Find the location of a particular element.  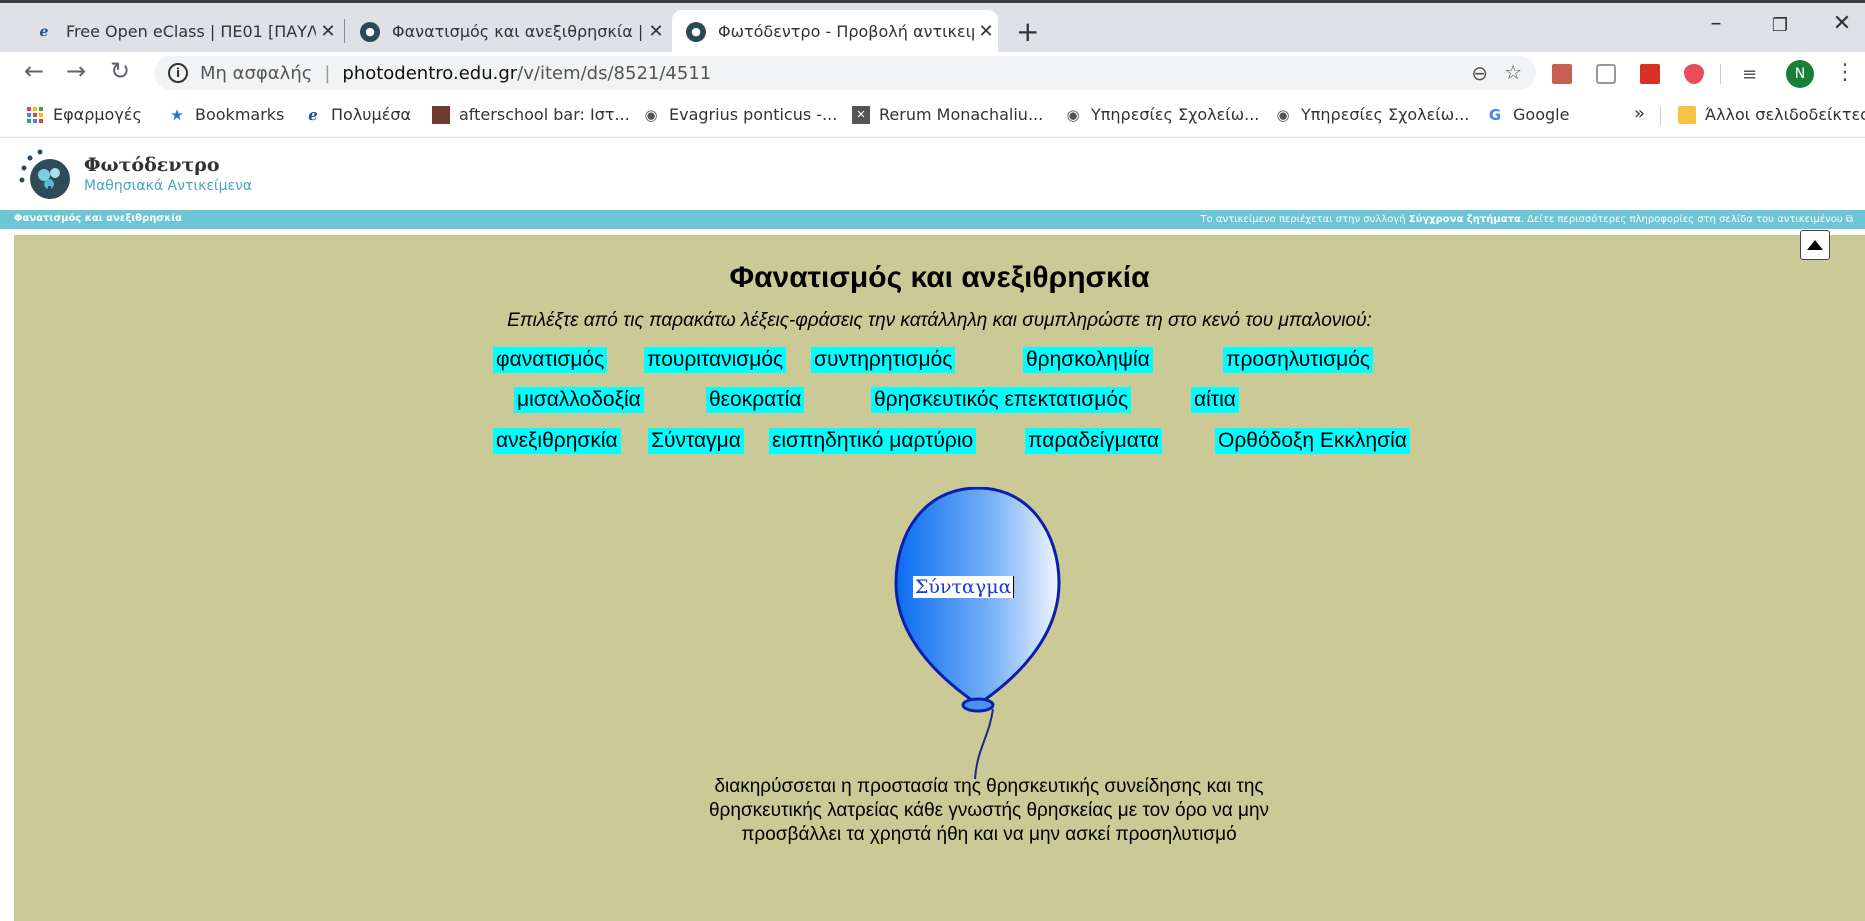

back-arrow-icon: ← is located at coordinates (34, 71).